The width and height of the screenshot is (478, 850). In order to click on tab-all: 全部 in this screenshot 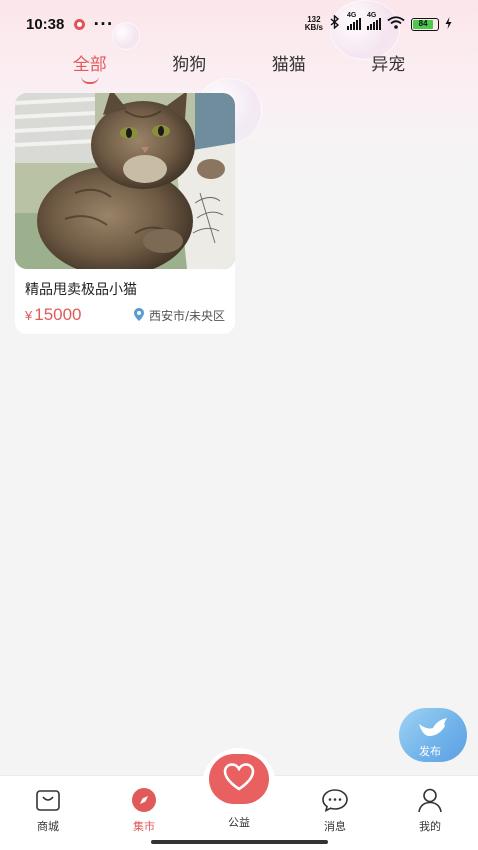, I will do `click(90, 64)`.